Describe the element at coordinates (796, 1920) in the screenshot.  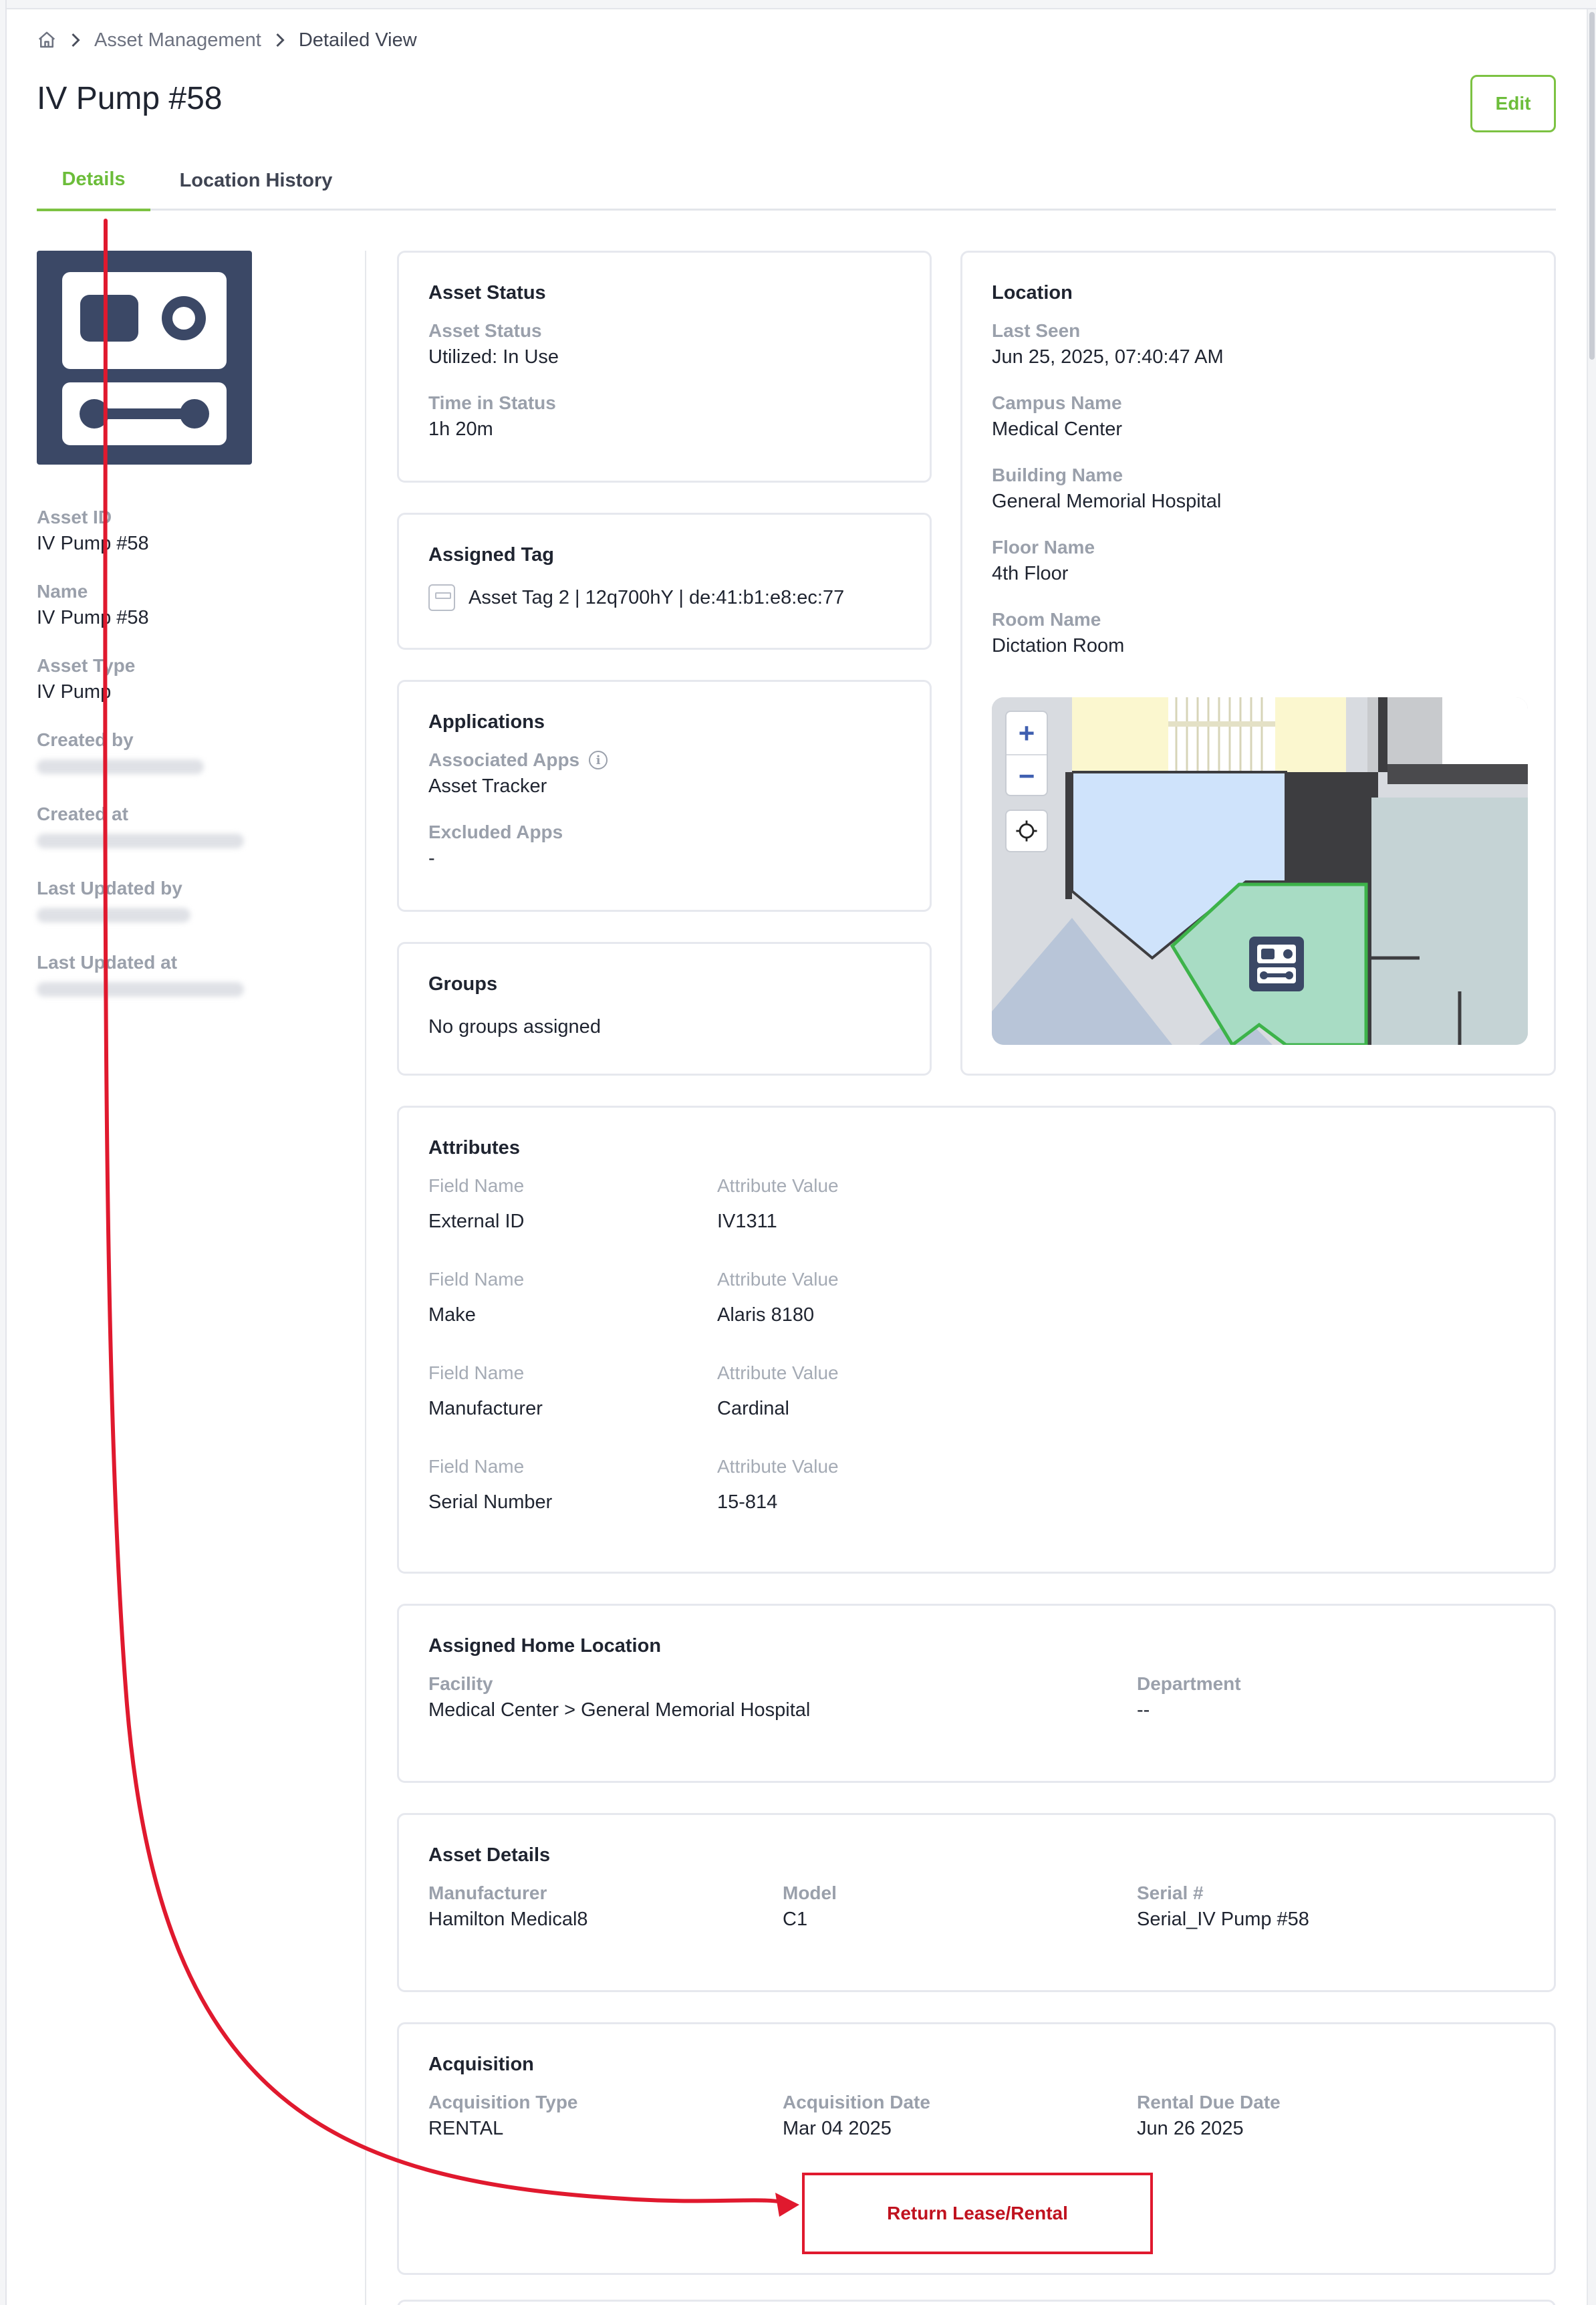
I see `model-value: C1` at that location.